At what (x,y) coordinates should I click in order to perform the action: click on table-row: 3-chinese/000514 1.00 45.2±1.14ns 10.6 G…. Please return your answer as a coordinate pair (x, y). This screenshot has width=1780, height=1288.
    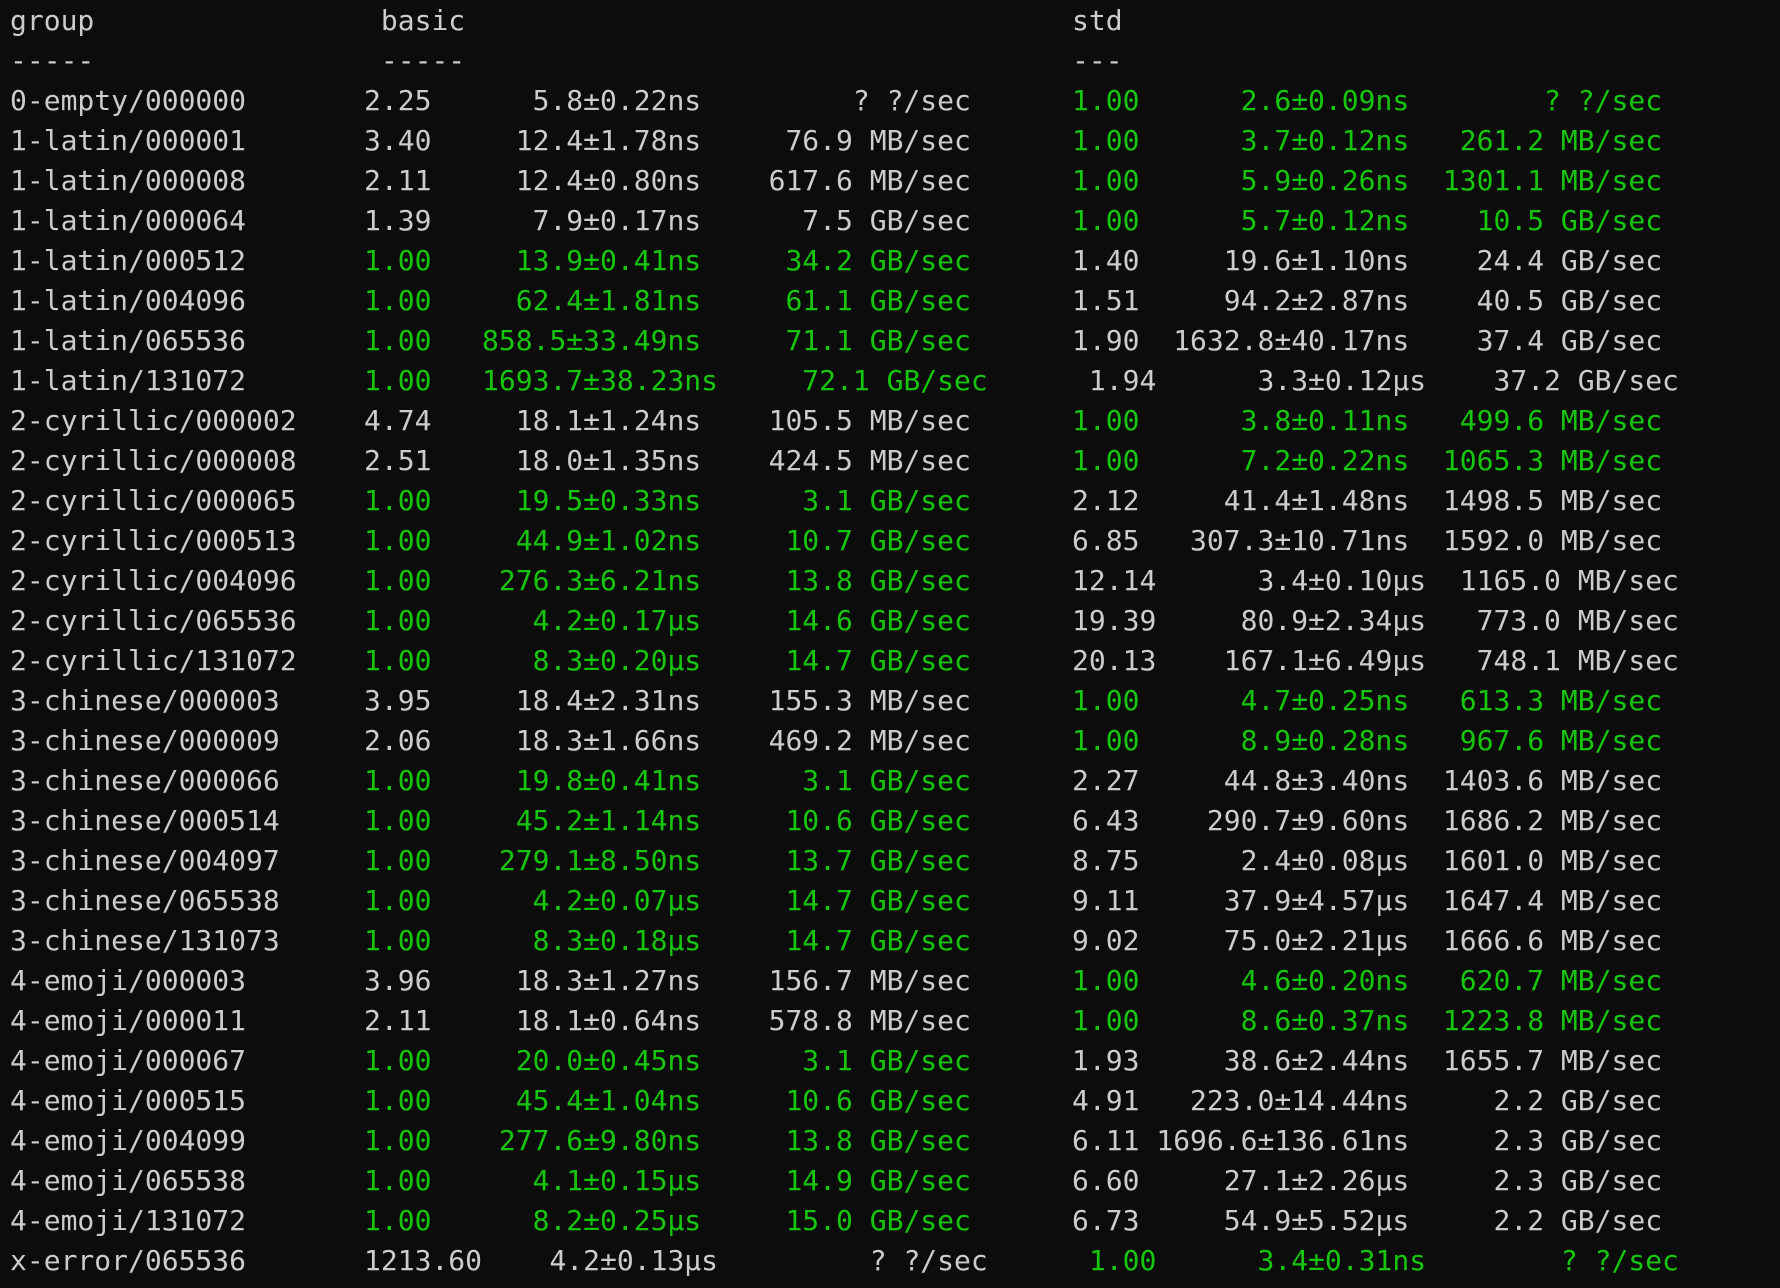
    Looking at the image, I should click on (890, 820).